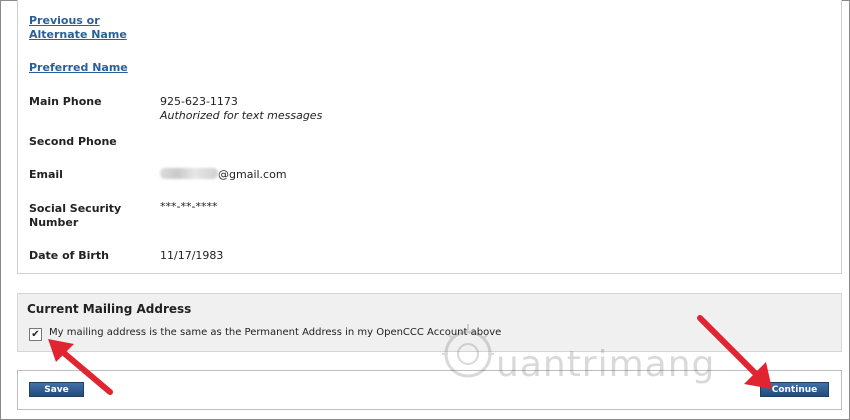 The image size is (850, 420). What do you see at coordinates (189, 206) in the screenshot?
I see `ssn-value: ***-**-****` at bounding box center [189, 206].